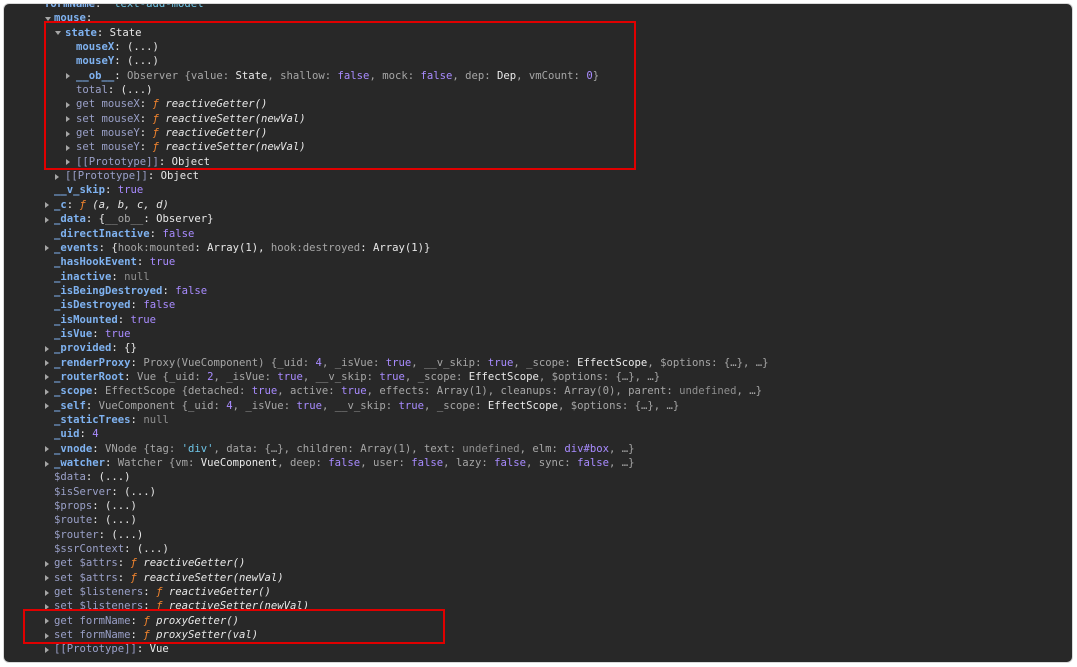  What do you see at coordinates (538, 234) in the screenshot?
I see `property-row: _directInactive: false` at bounding box center [538, 234].